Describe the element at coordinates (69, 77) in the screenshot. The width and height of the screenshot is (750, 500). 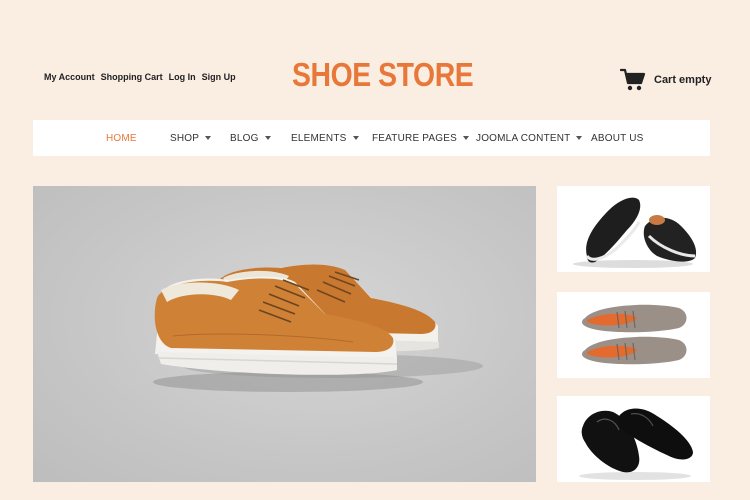
I see `my-account-link: My Account` at that location.